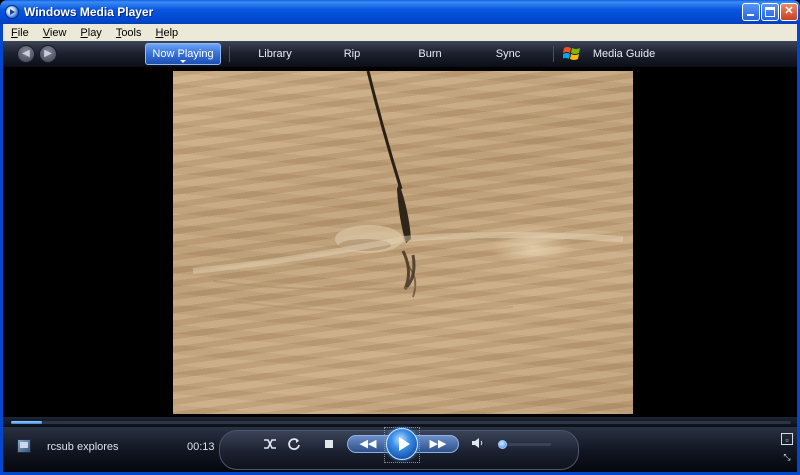  I want to click on media-player-icon, so click(12, 12).